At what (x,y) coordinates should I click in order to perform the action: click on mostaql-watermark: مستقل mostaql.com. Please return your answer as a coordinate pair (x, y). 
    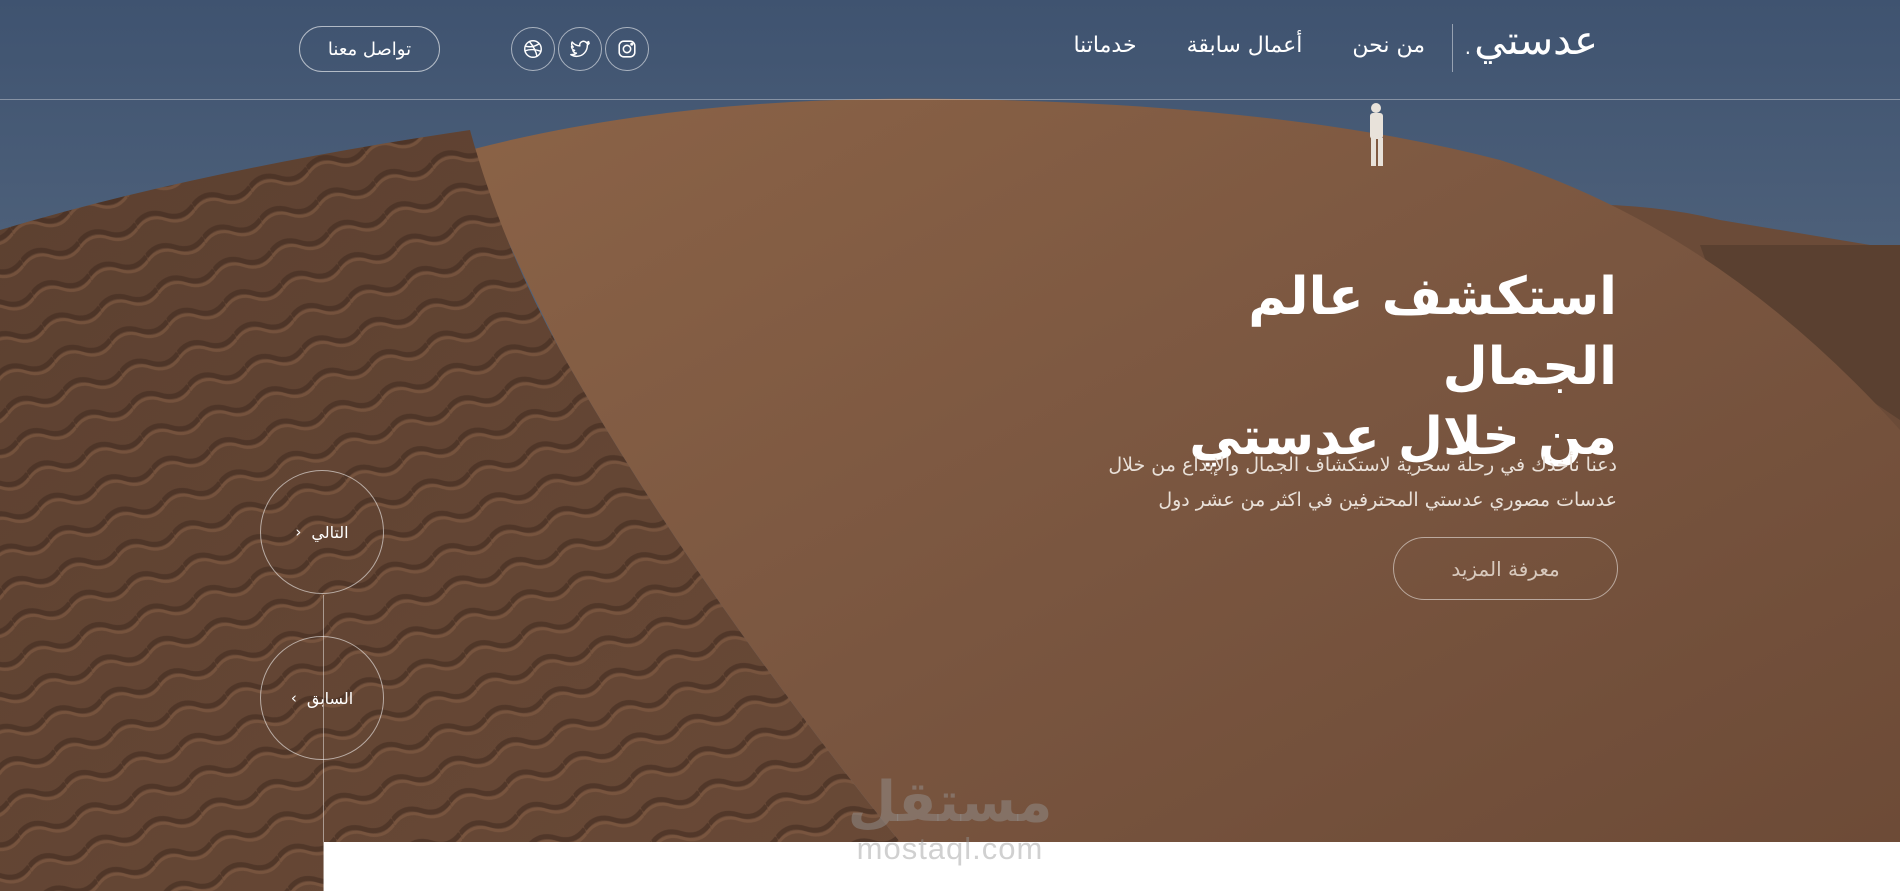
    Looking at the image, I should click on (950, 819).